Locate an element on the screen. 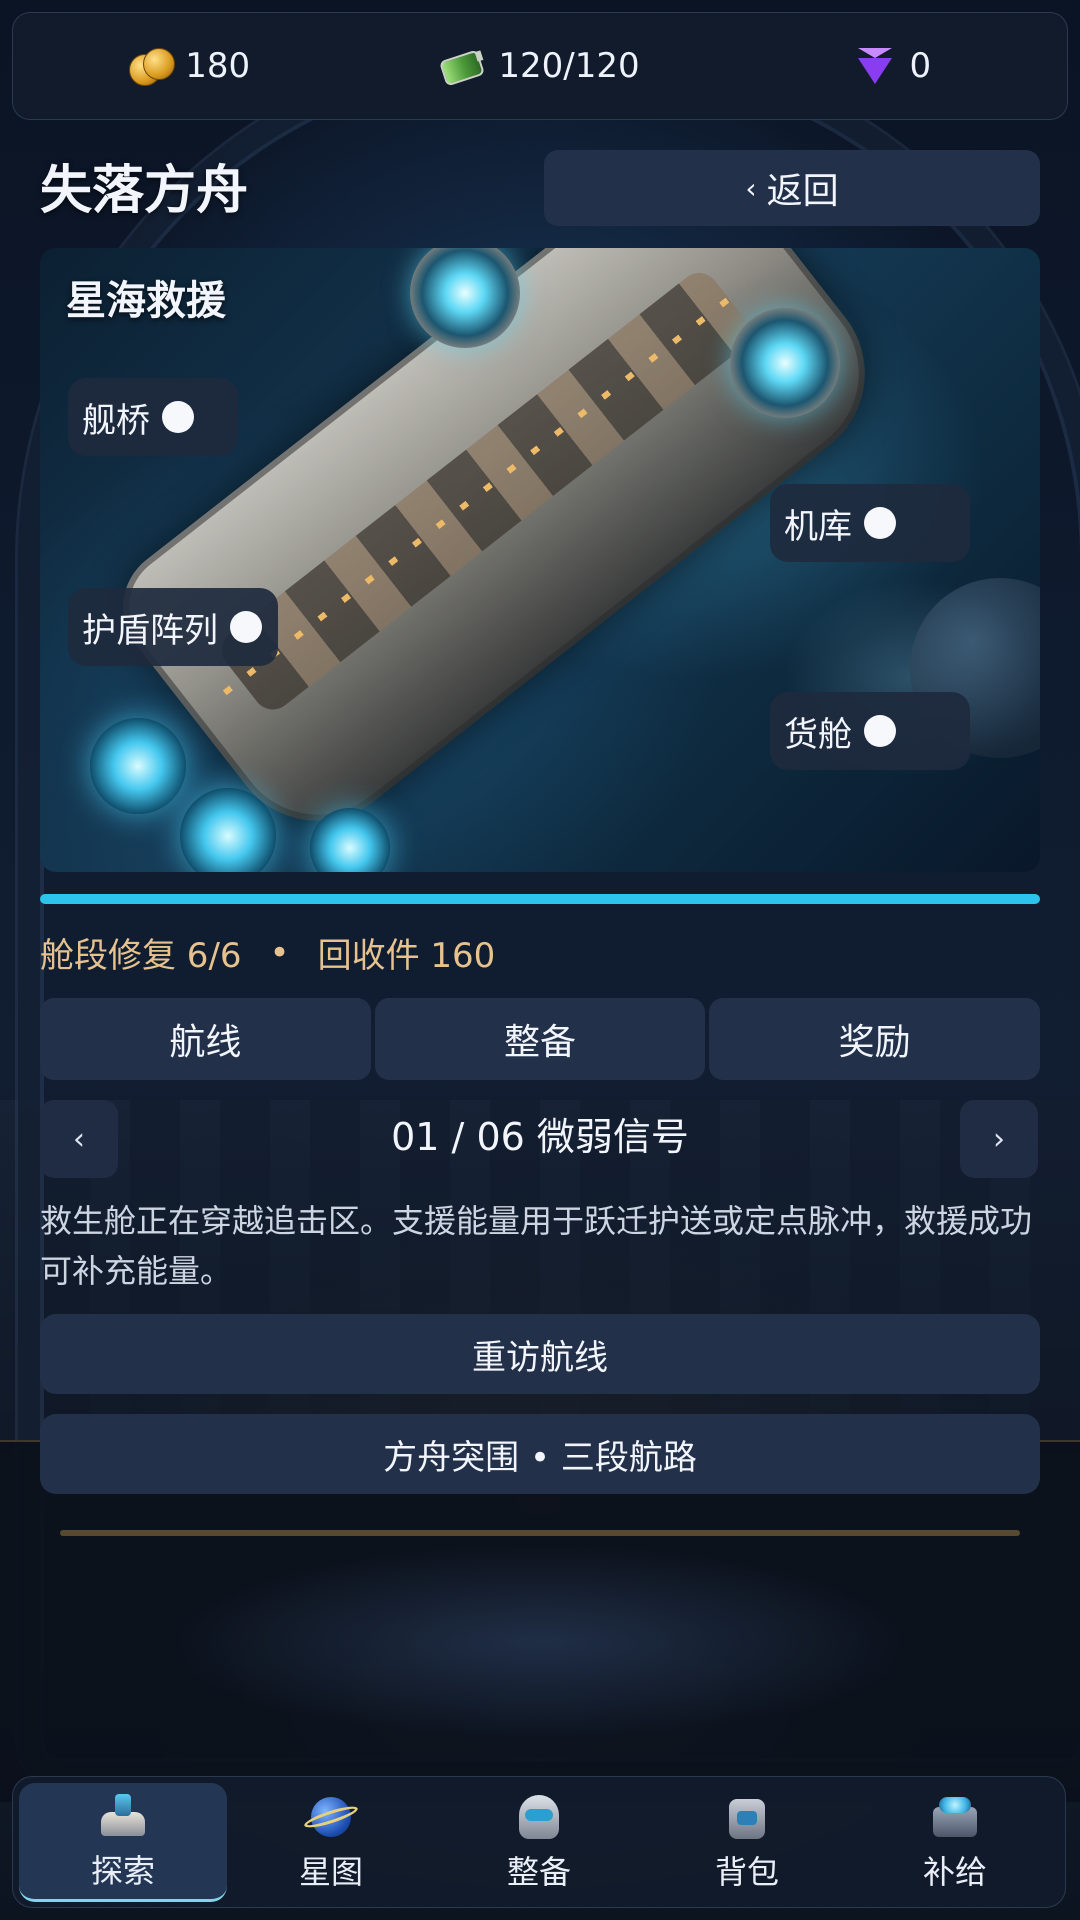  section-label: 货舱 is located at coordinates (818, 734).